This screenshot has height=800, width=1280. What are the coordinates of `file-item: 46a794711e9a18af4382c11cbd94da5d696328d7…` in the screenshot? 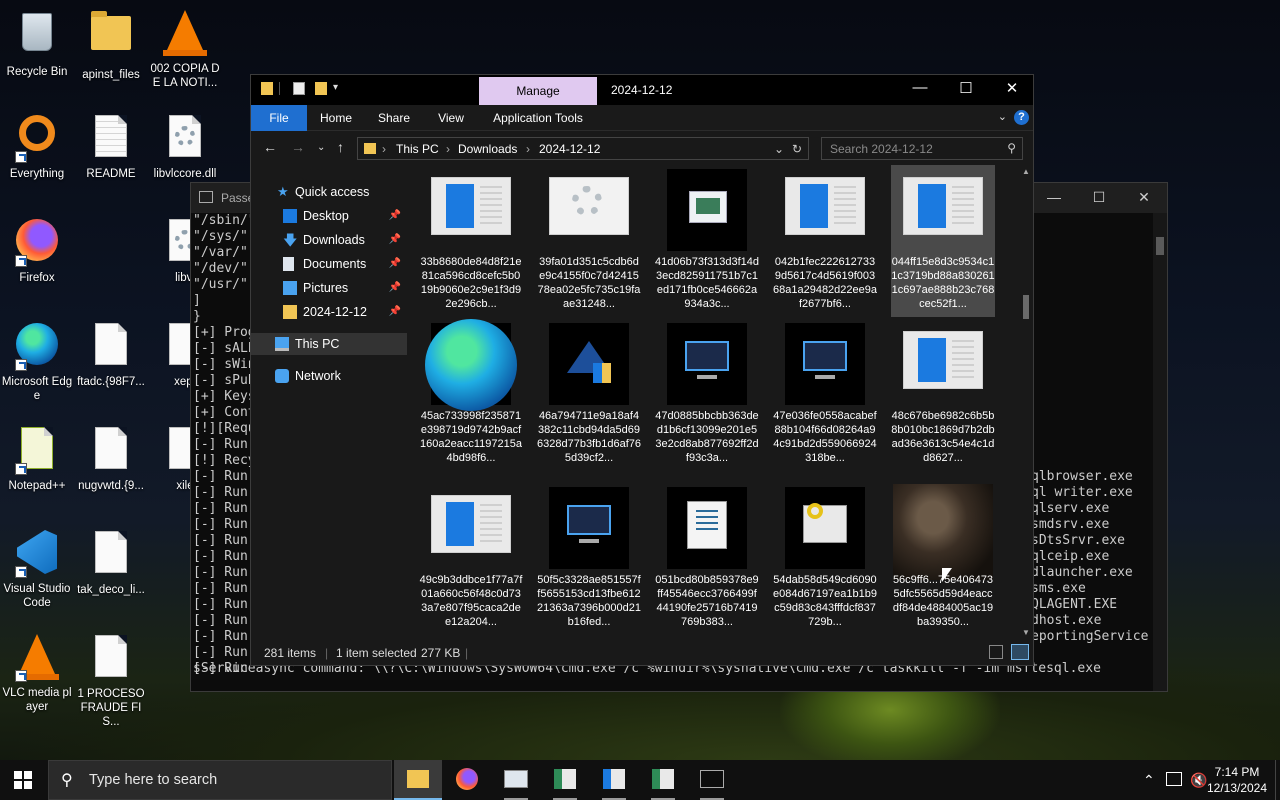 It's located at (589, 395).